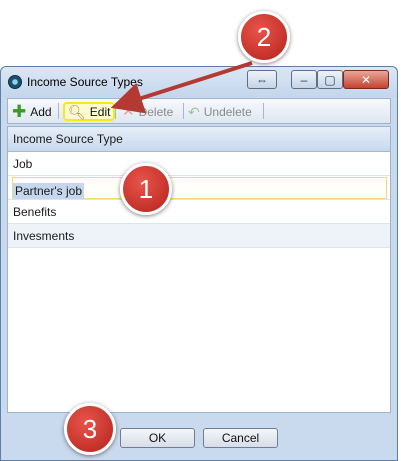 This screenshot has height=461, width=401. I want to click on callout-badge-2: 2, so click(264, 37).